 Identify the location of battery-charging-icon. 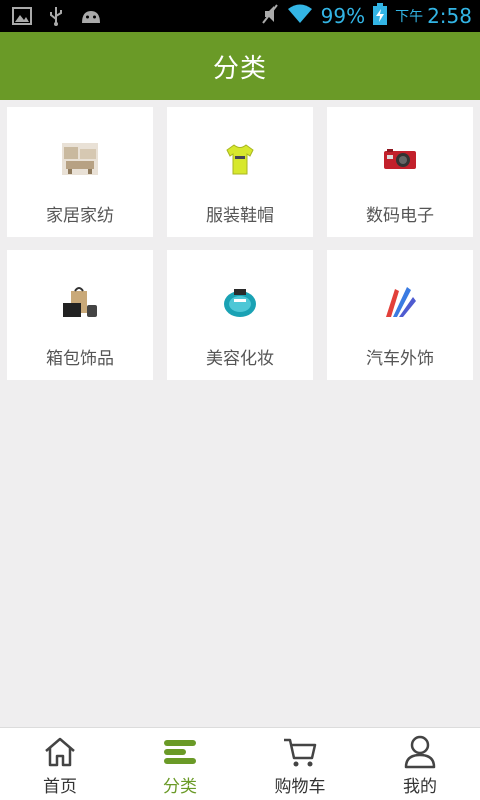
(380, 16).